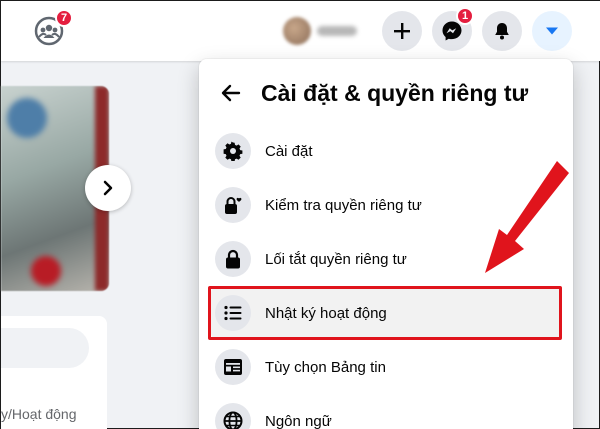  Describe the element at coordinates (386, 412) in the screenshot. I see `menu-item-language: Ngôn ngữ` at that location.